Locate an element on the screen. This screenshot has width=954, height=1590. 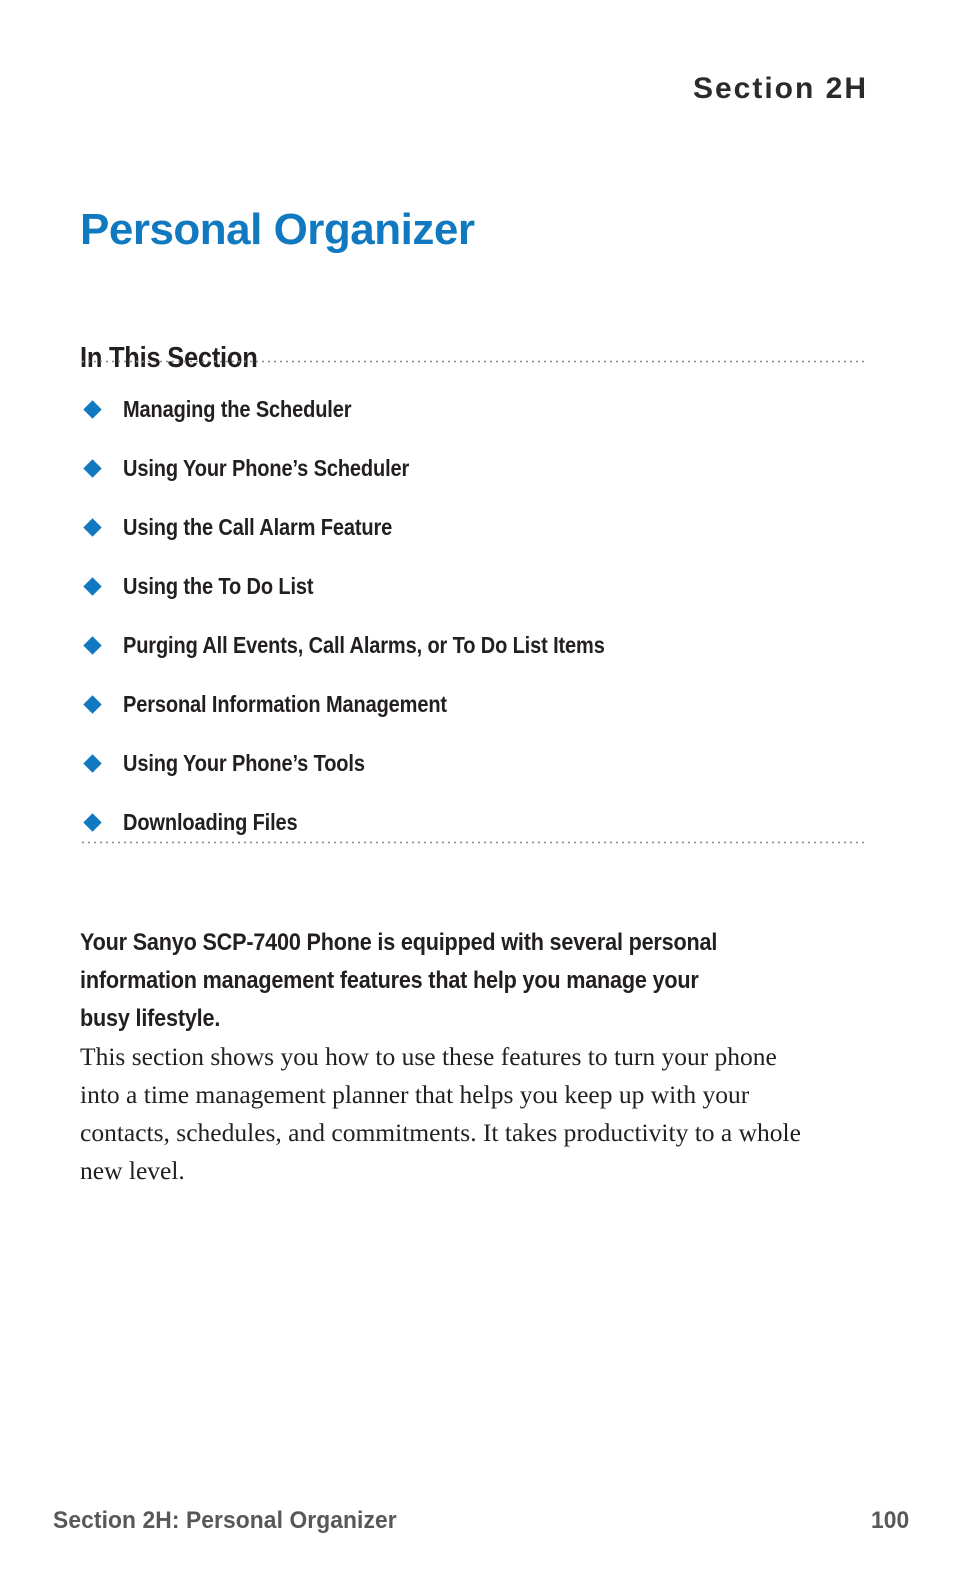
list-item: Using the Call Alarm Feature is located at coordinates (480, 527).